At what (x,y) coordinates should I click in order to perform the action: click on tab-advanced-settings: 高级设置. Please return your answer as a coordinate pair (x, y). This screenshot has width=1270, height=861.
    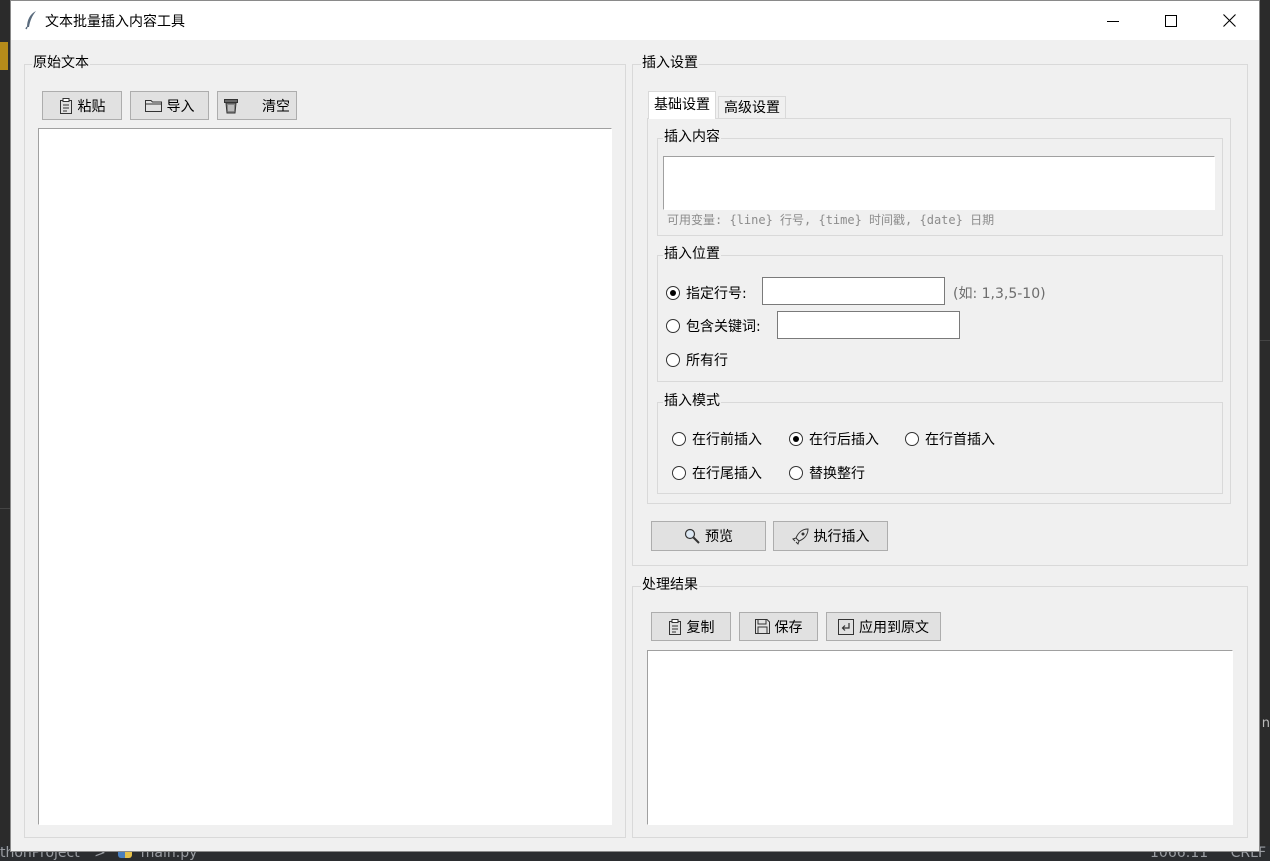
    Looking at the image, I should click on (752, 108).